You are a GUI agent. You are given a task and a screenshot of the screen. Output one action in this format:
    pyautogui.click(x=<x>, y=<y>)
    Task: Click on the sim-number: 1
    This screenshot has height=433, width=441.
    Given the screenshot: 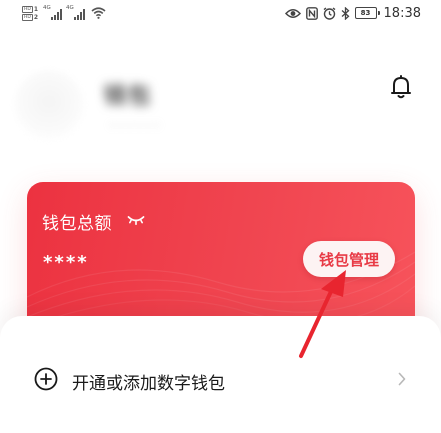 What is the action you would take?
    pyautogui.click(x=36, y=9)
    